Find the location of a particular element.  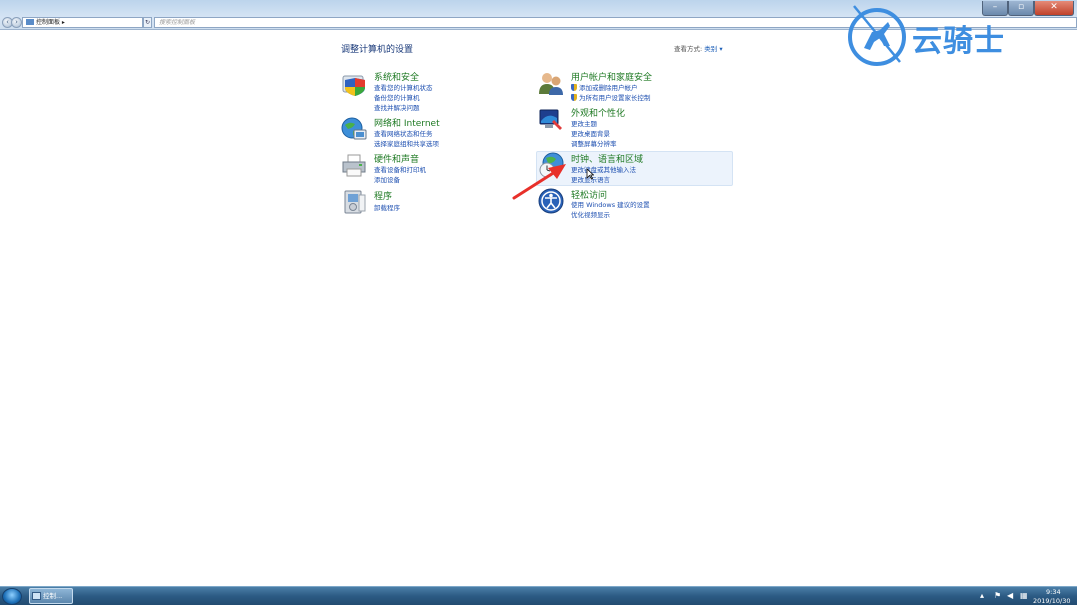

watermark-logo: 云骑士 is located at coordinates (954, 35).